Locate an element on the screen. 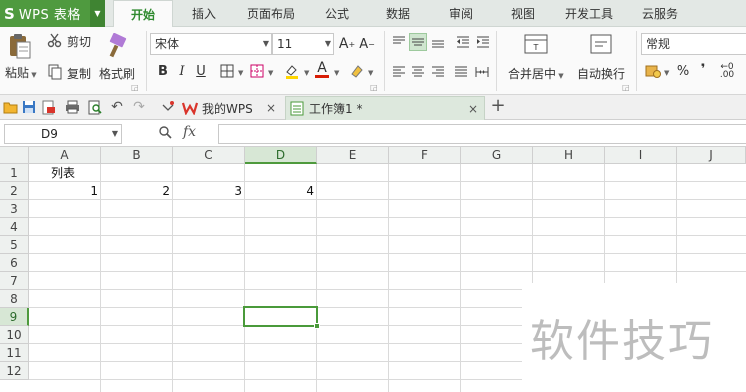  column-header-j: J is located at coordinates (711, 155).